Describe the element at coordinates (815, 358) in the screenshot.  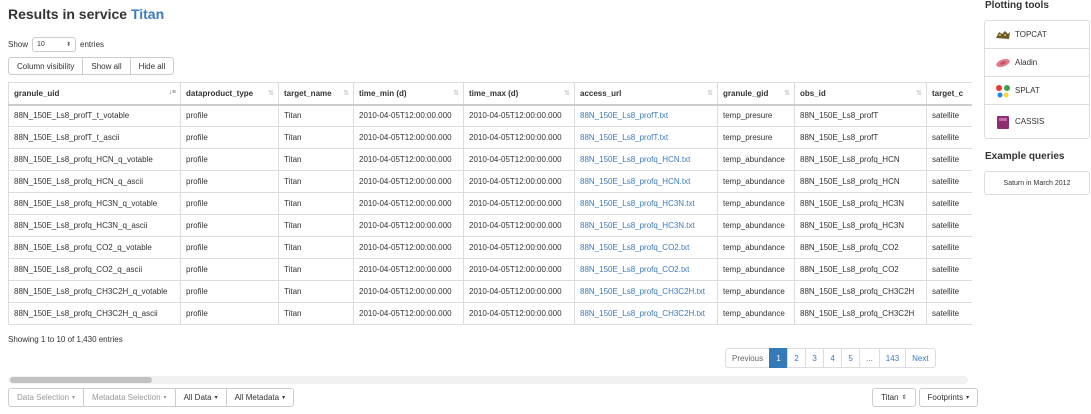
I see `page-button-3: 3` at that location.